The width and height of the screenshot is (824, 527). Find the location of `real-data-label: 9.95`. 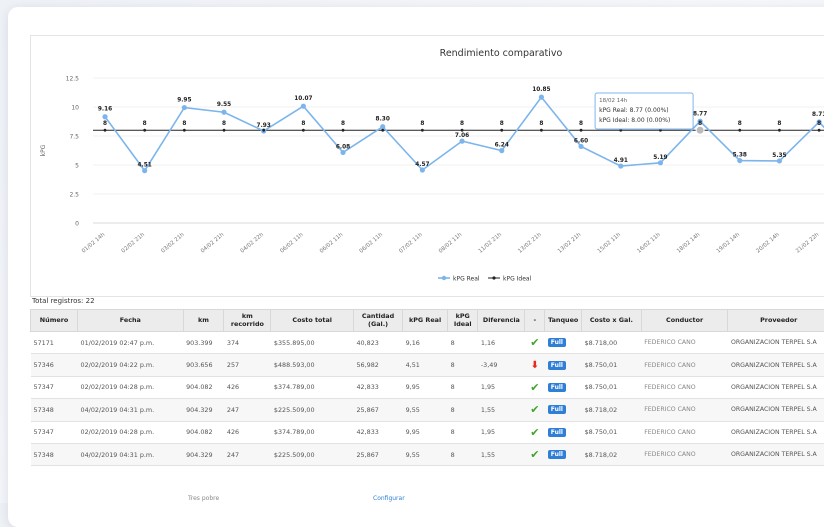

real-data-label: 9.95 is located at coordinates (184, 101).